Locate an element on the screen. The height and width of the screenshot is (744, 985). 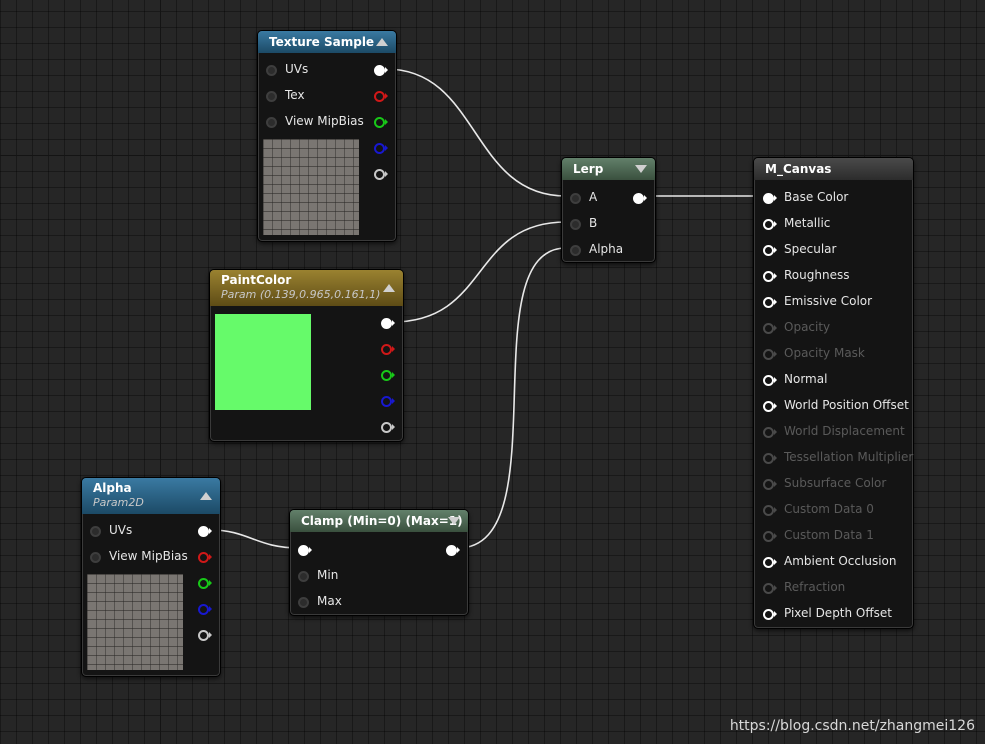
clamp-output-pin is located at coordinates (451, 550).